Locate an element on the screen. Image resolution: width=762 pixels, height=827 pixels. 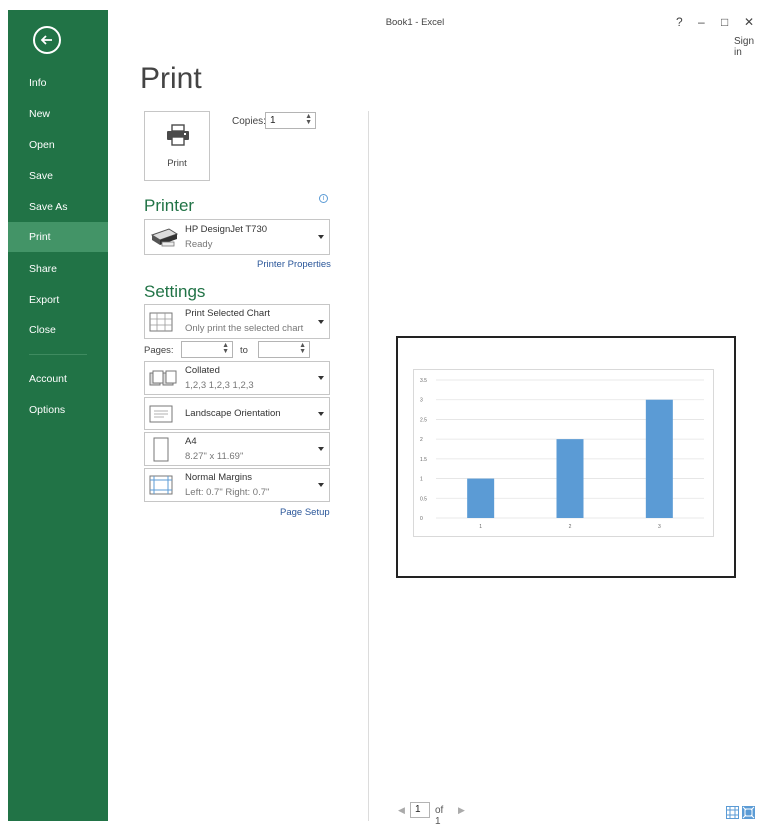
settings-heading: Settings is located at coordinates (175, 291).